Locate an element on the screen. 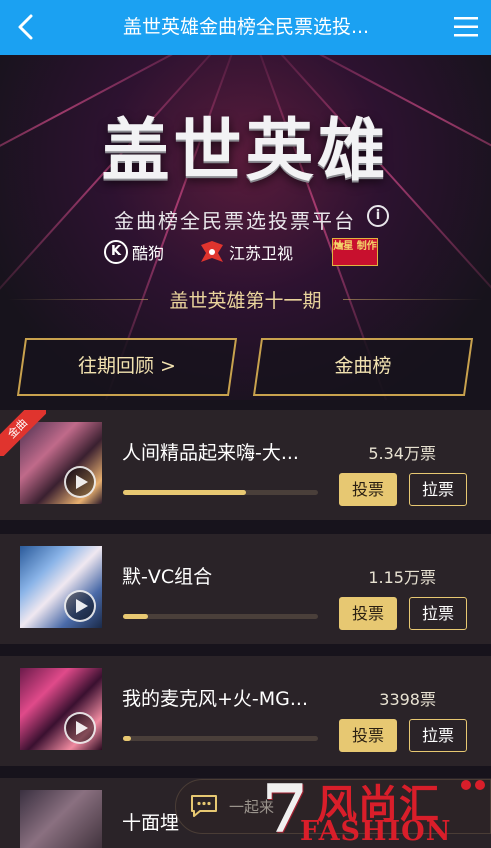  vote-count: 1.15万票 is located at coordinates (402, 577).